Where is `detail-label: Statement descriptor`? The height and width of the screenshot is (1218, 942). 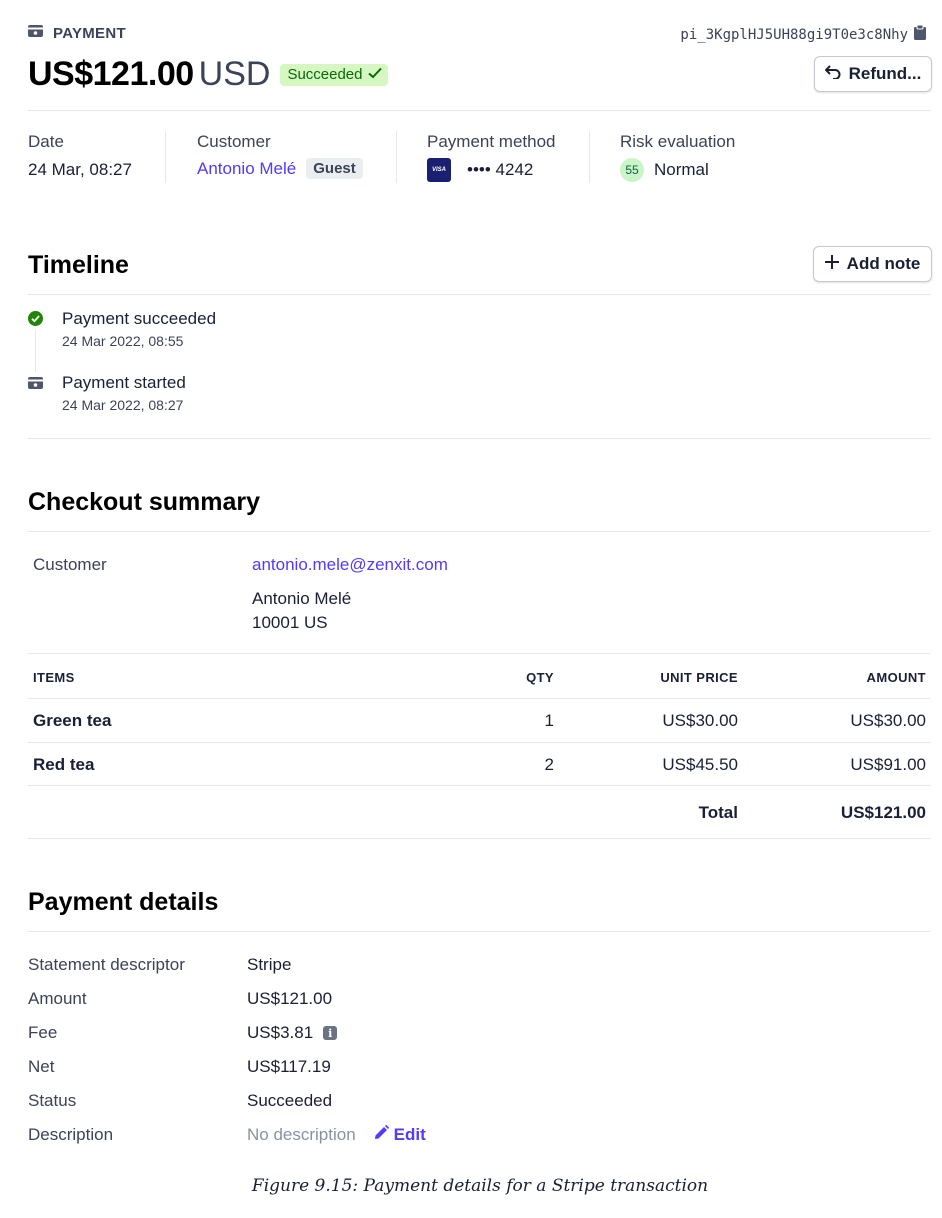
detail-label: Statement descriptor is located at coordinates (106, 964).